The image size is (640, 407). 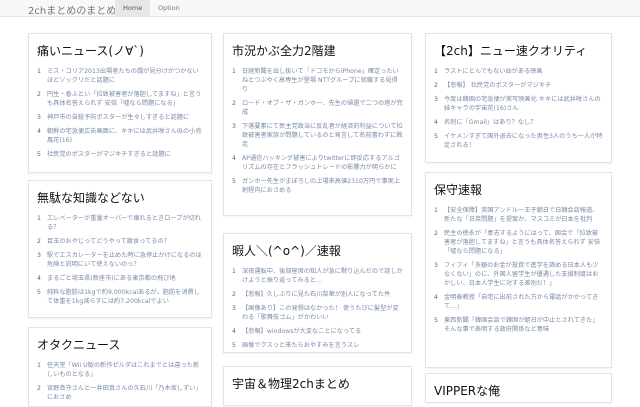 I want to click on article-link: 【画像あり】この発想はなかった！ 使うたびに髪型が変わる「歌舞伎ゴム」がかわいい, so click(x=322, y=313).